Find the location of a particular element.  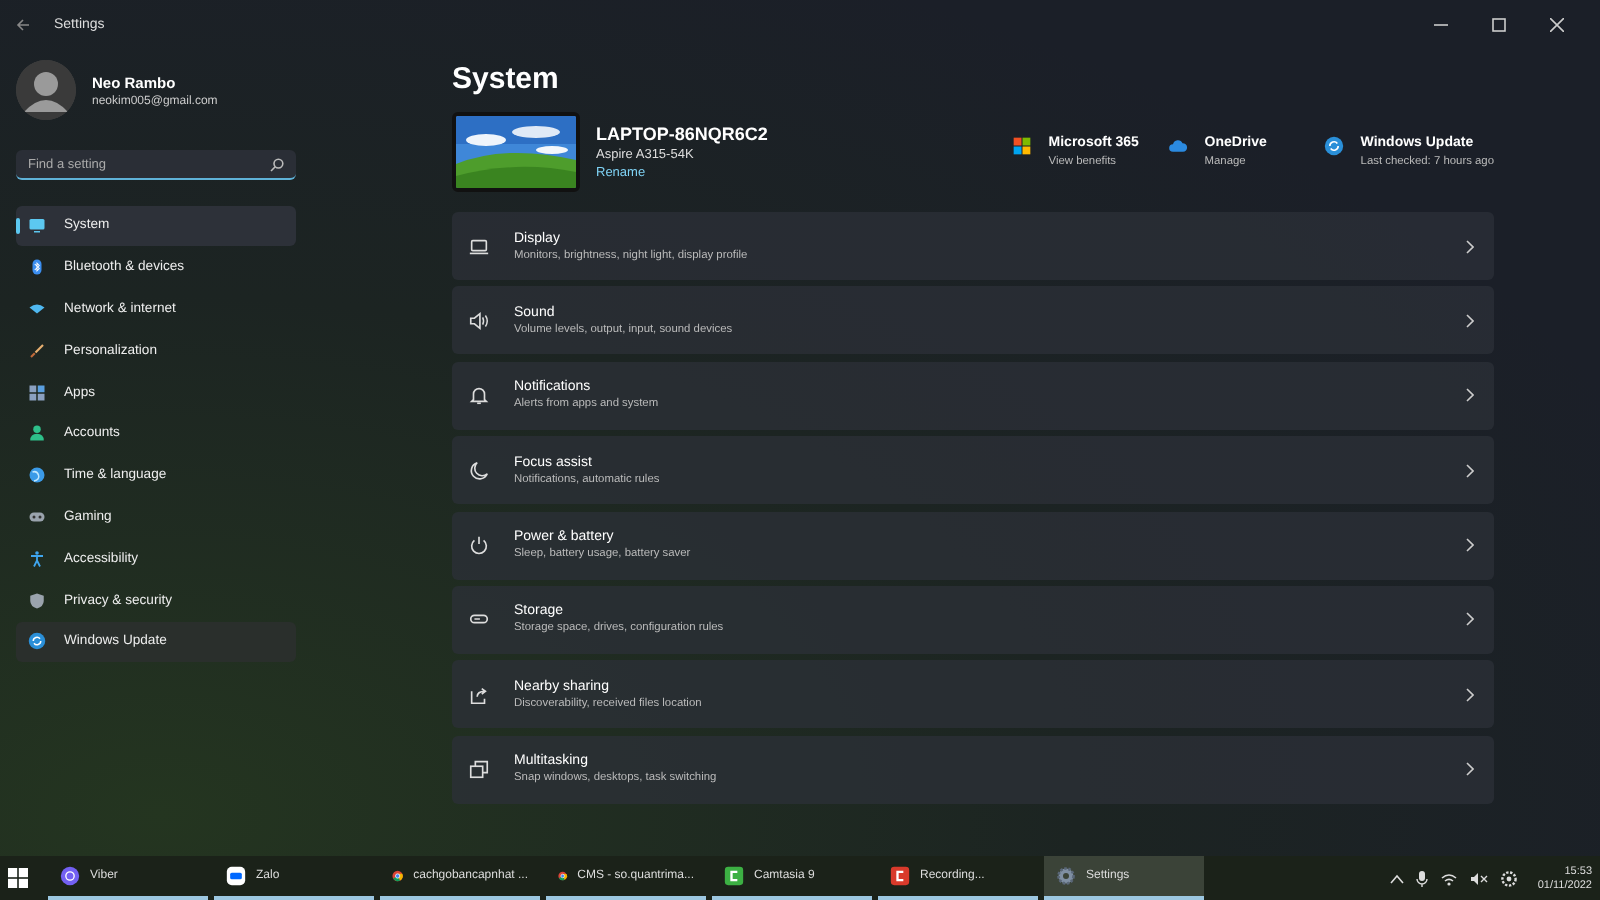

accessibility-icon is located at coordinates (37, 558).